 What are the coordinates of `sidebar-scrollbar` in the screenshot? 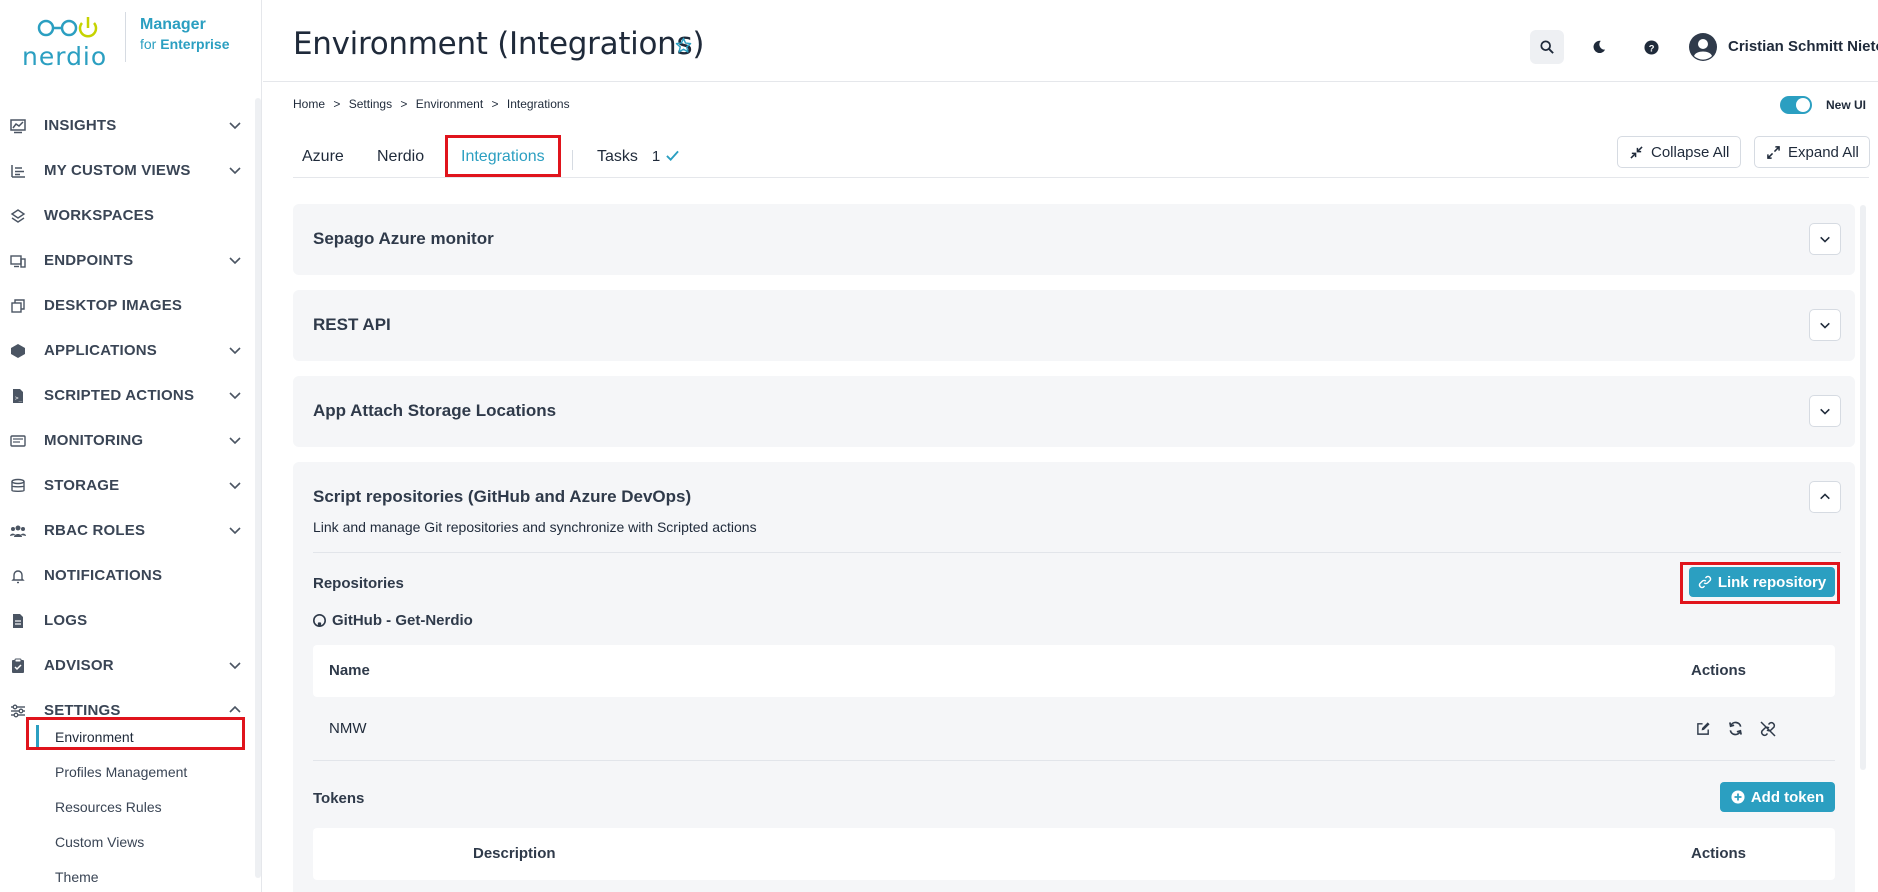 It's located at (258, 488).